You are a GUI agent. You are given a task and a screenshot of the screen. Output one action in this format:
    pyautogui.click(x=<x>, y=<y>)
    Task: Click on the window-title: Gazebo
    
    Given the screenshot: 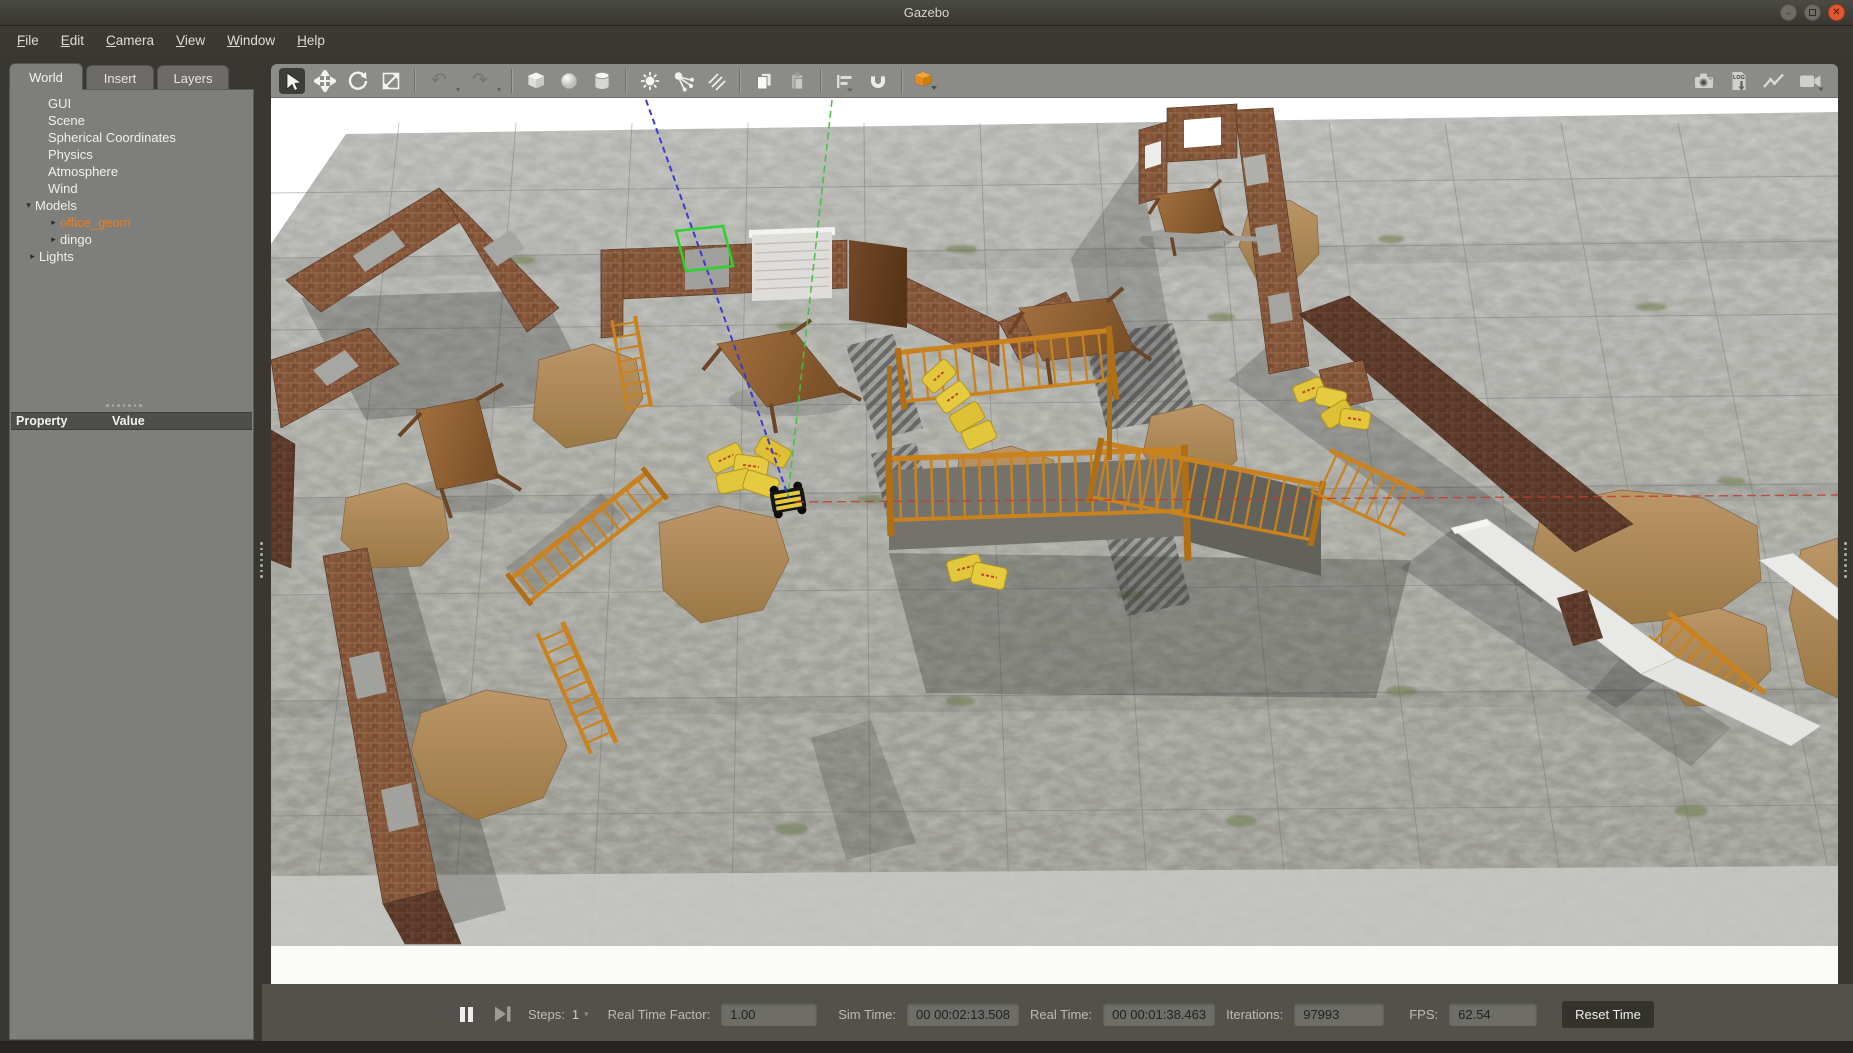 What is the action you would take?
    pyautogui.click(x=926, y=12)
    